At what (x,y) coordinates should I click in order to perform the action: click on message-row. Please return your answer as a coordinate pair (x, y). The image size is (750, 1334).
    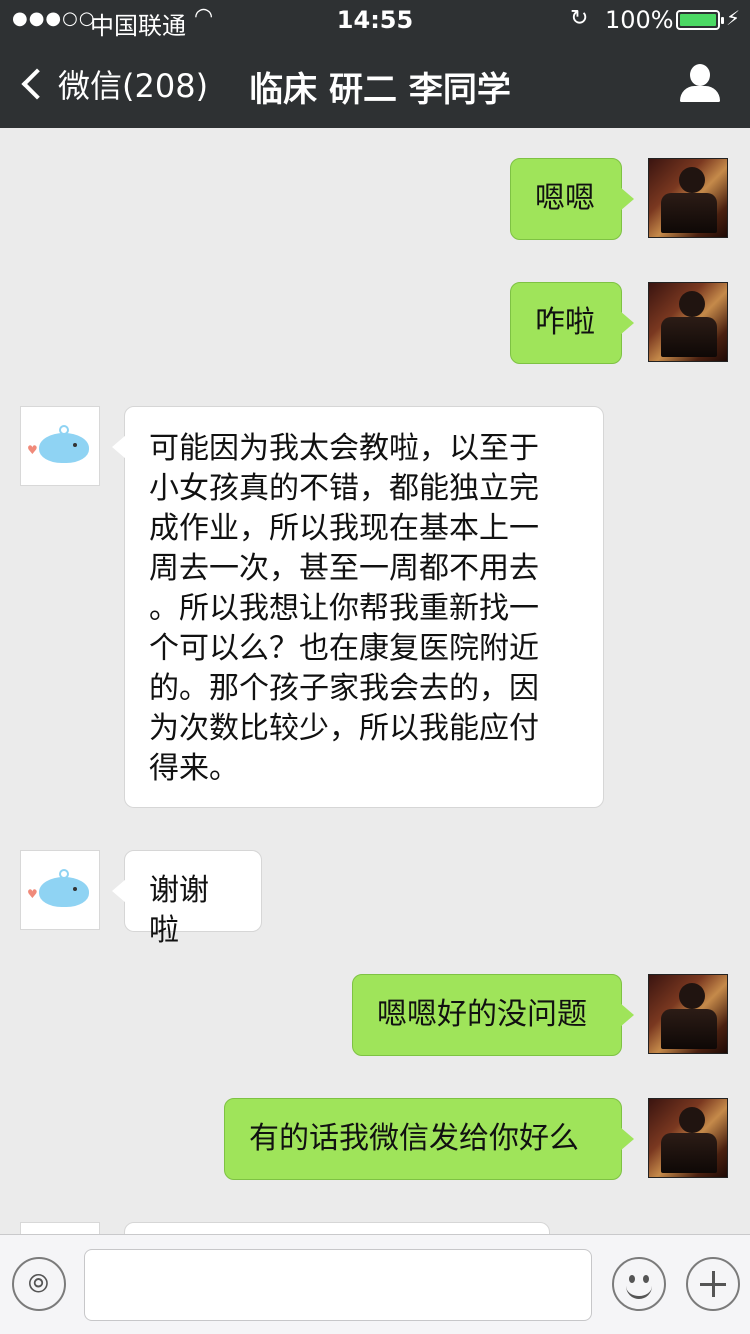
    Looking at the image, I should click on (375, 1213).